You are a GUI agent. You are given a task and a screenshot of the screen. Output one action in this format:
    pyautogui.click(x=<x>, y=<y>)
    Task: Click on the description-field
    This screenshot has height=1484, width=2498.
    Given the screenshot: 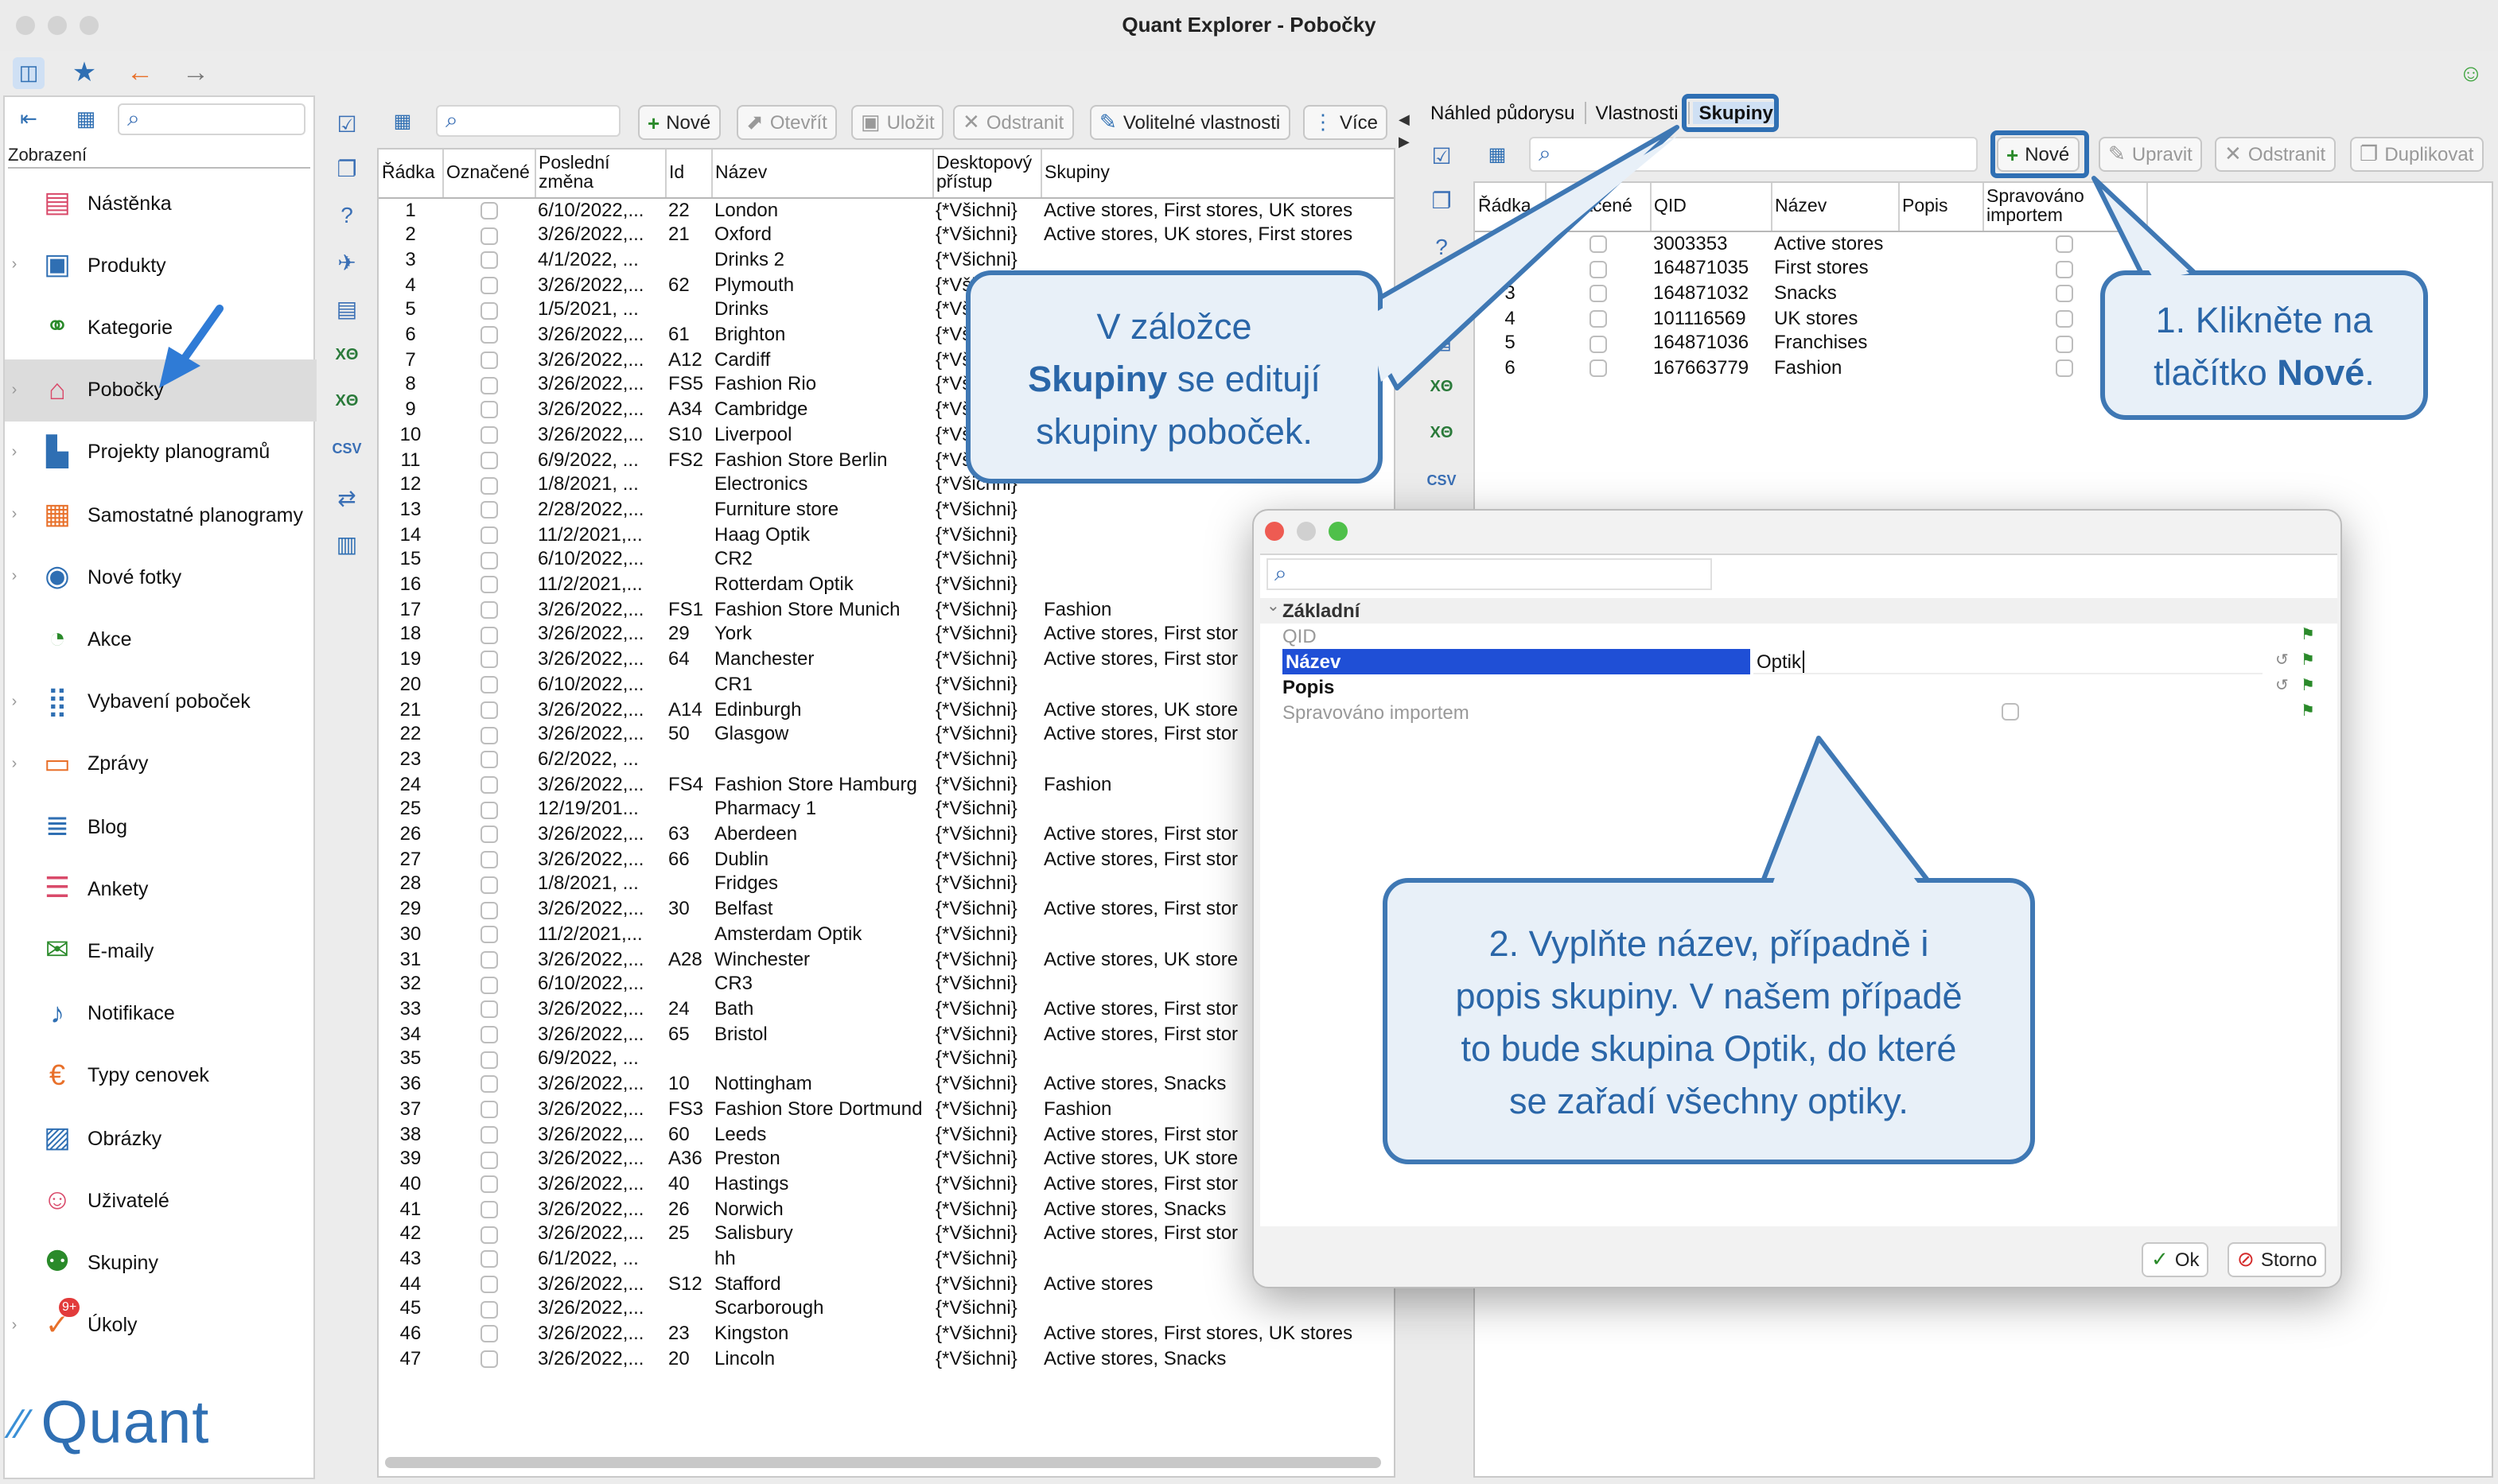 What is the action you would take?
    pyautogui.click(x=2008, y=687)
    